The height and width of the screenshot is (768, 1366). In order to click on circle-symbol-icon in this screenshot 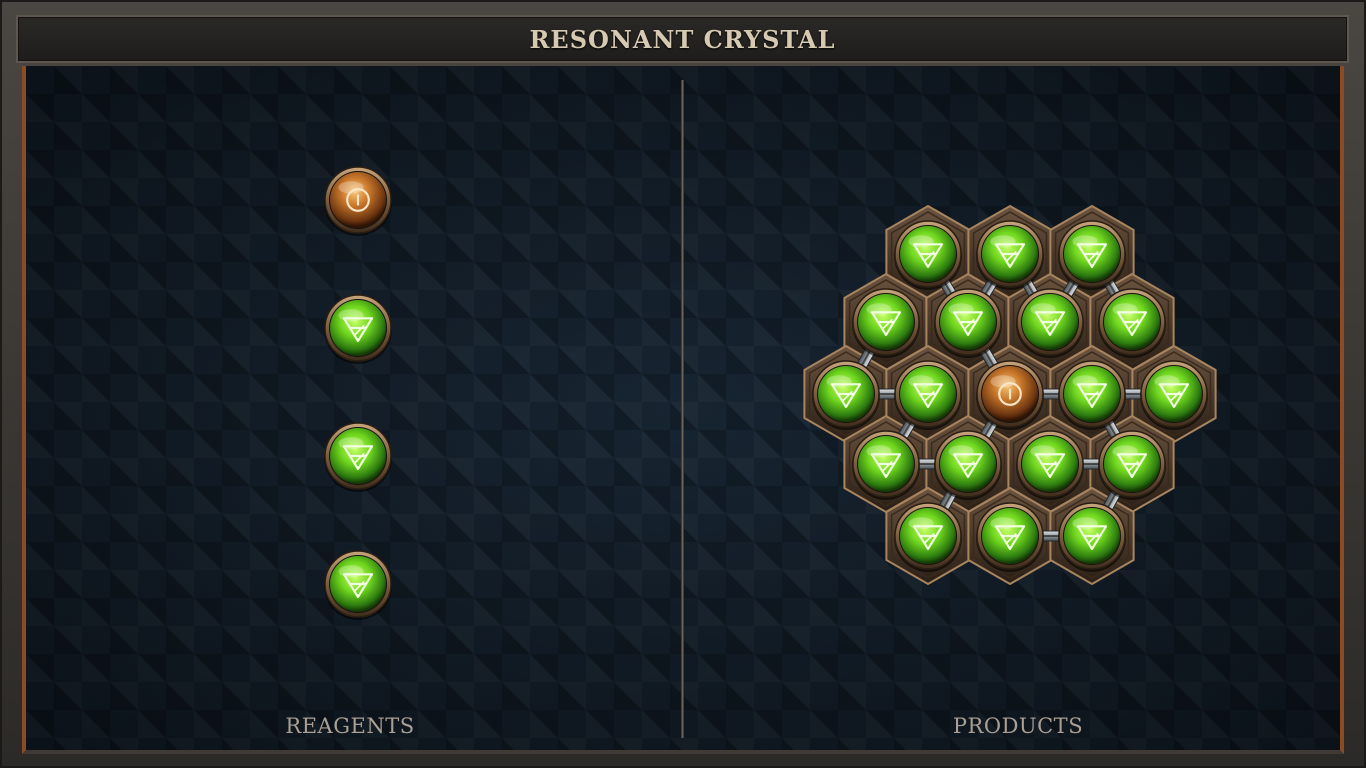, I will do `click(358, 200)`.